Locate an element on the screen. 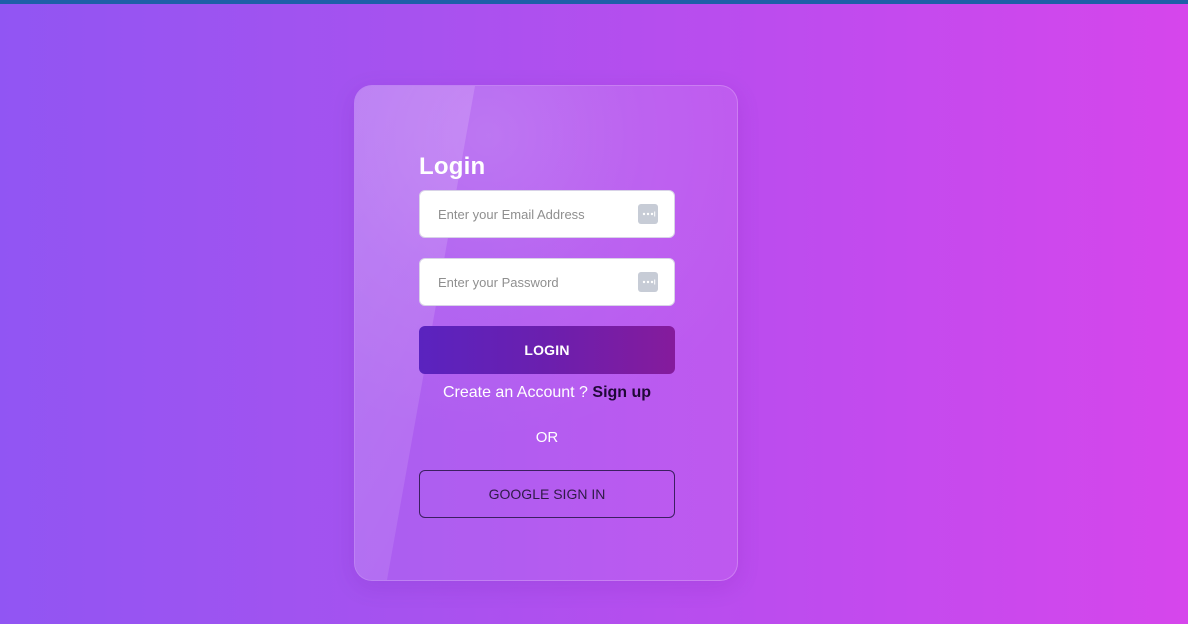 The width and height of the screenshot is (1188, 624). signup-line: Create an Account ? Sign up is located at coordinates (546, 393).